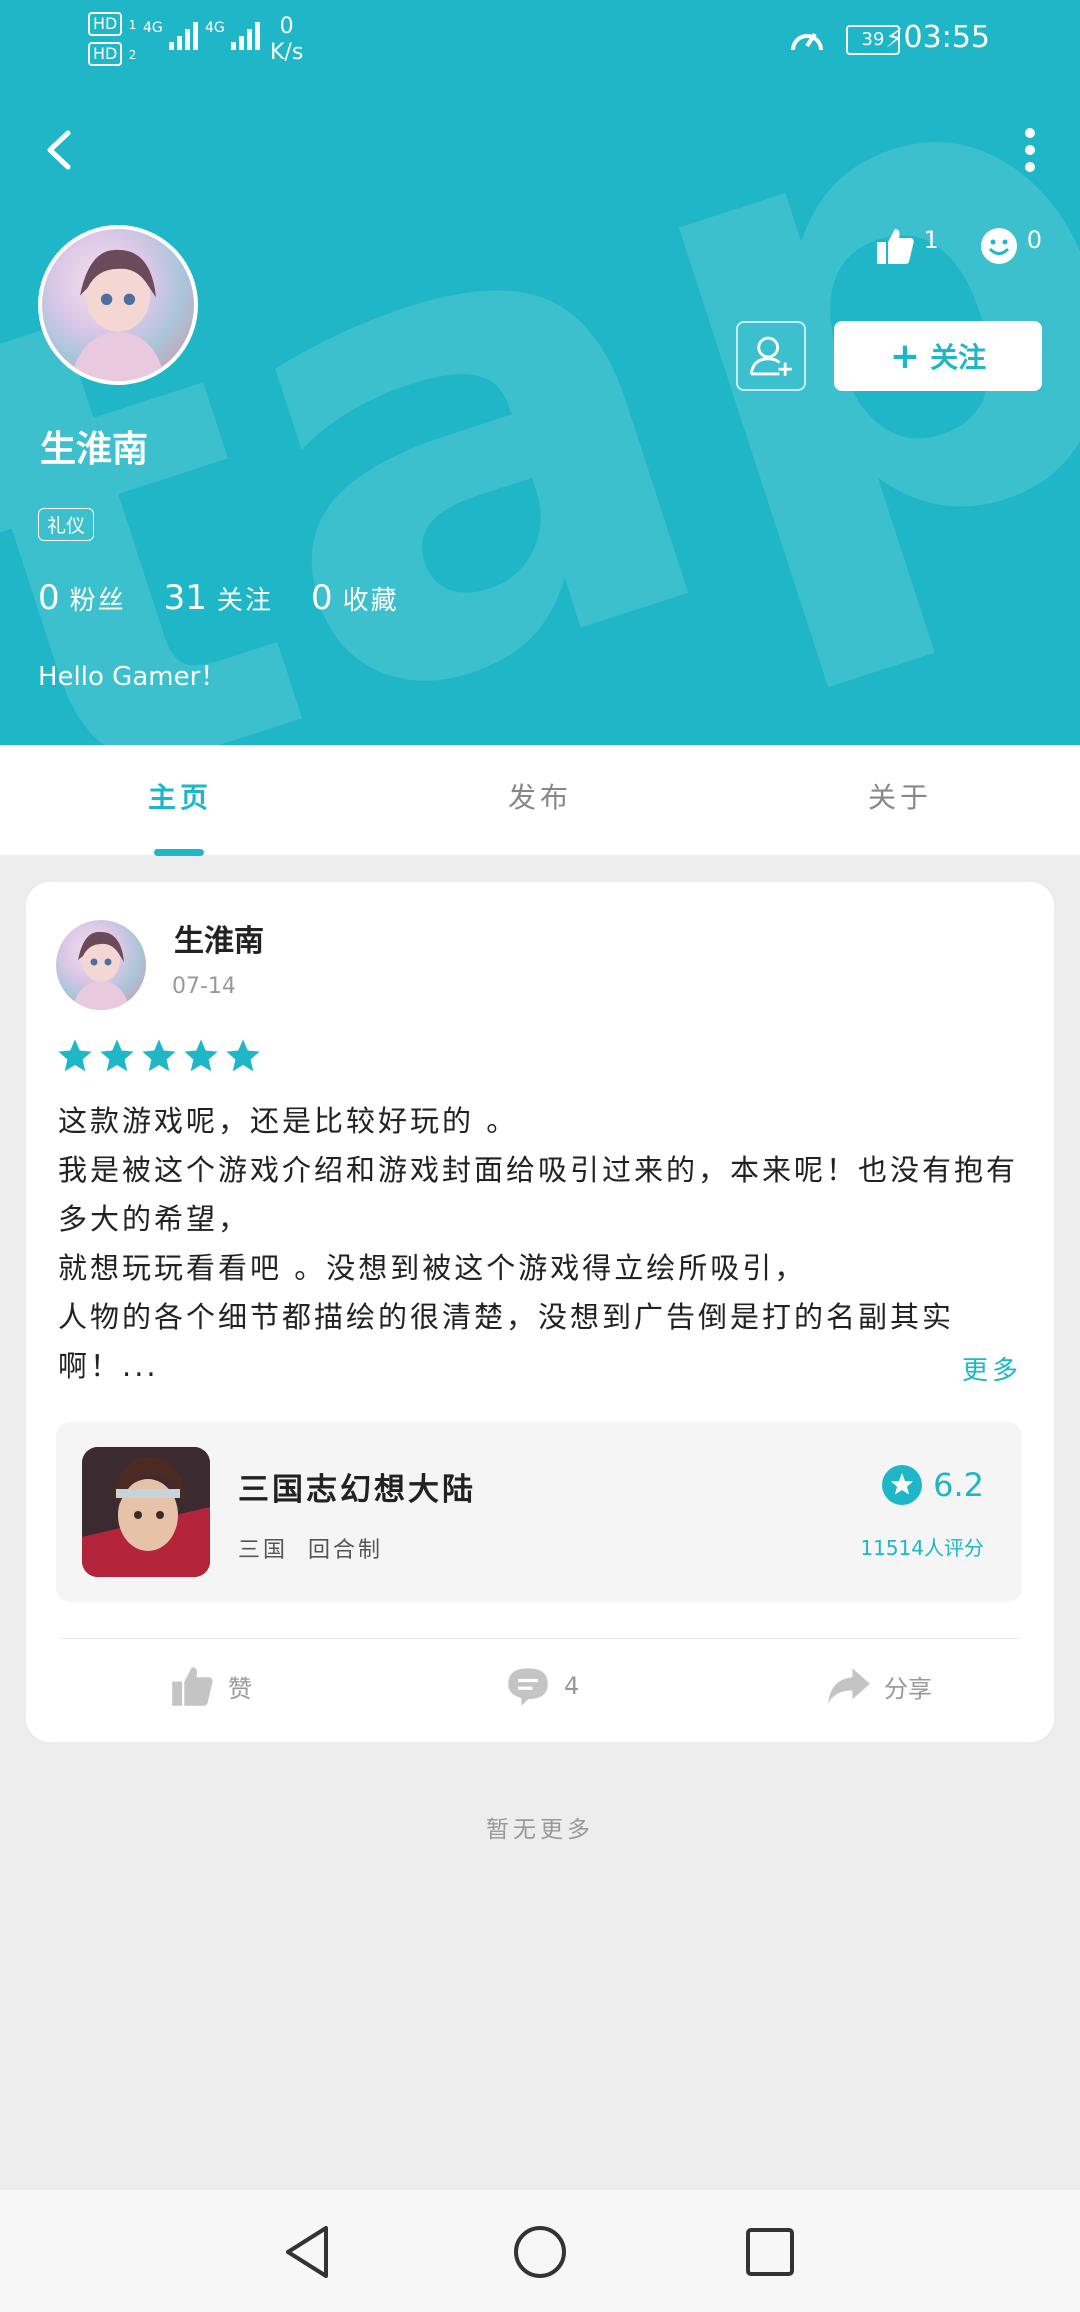 Image resolution: width=1080 pixels, height=2312 pixels. What do you see at coordinates (849, 1686) in the screenshot?
I see `share-arrow-icon` at bounding box center [849, 1686].